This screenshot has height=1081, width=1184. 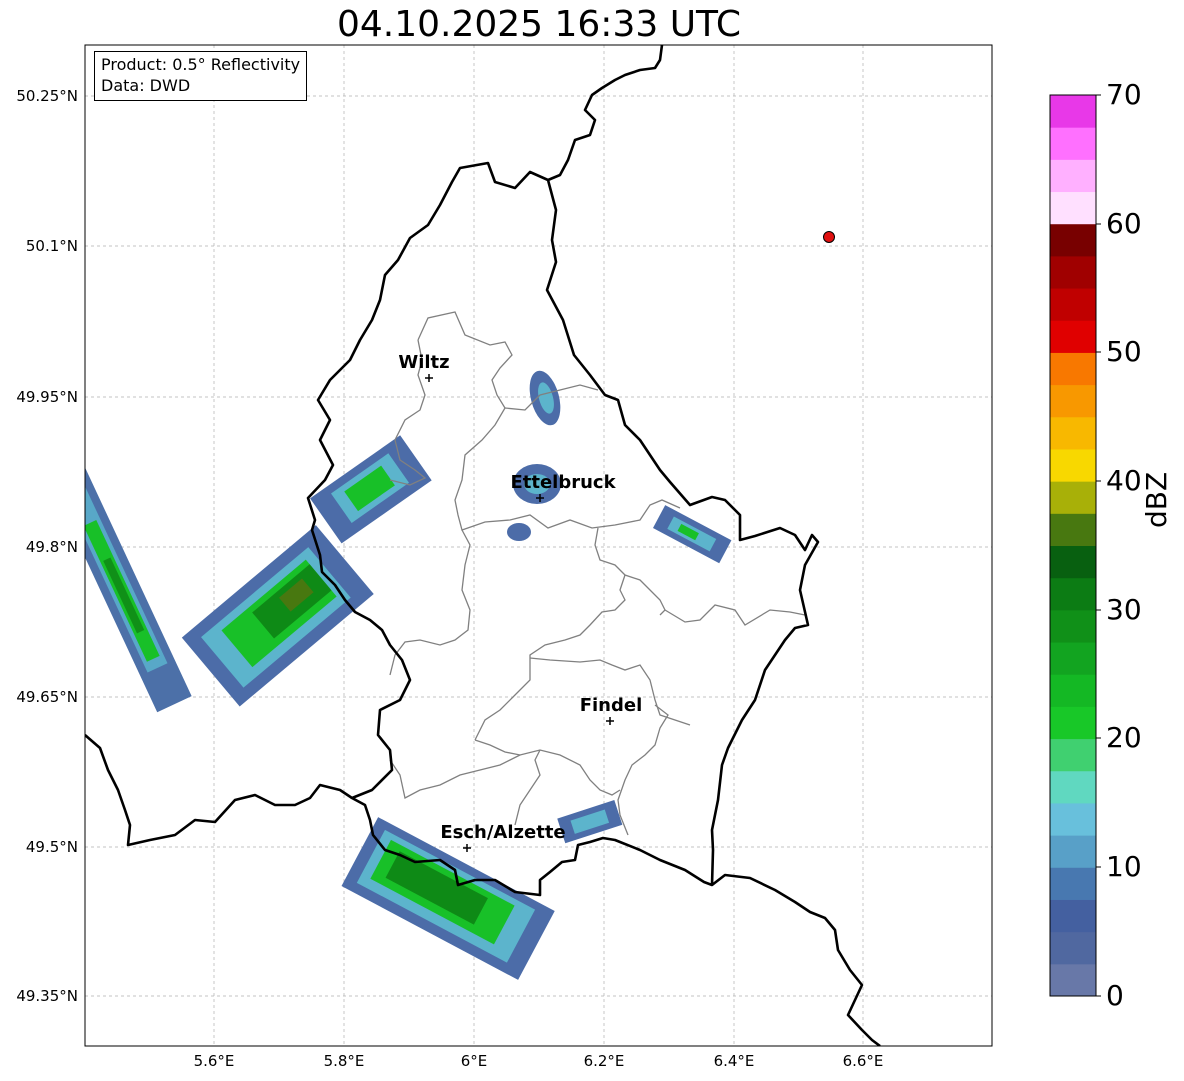 What do you see at coordinates (1098, 545) in the screenshot?
I see `colorbar-ticks` at bounding box center [1098, 545].